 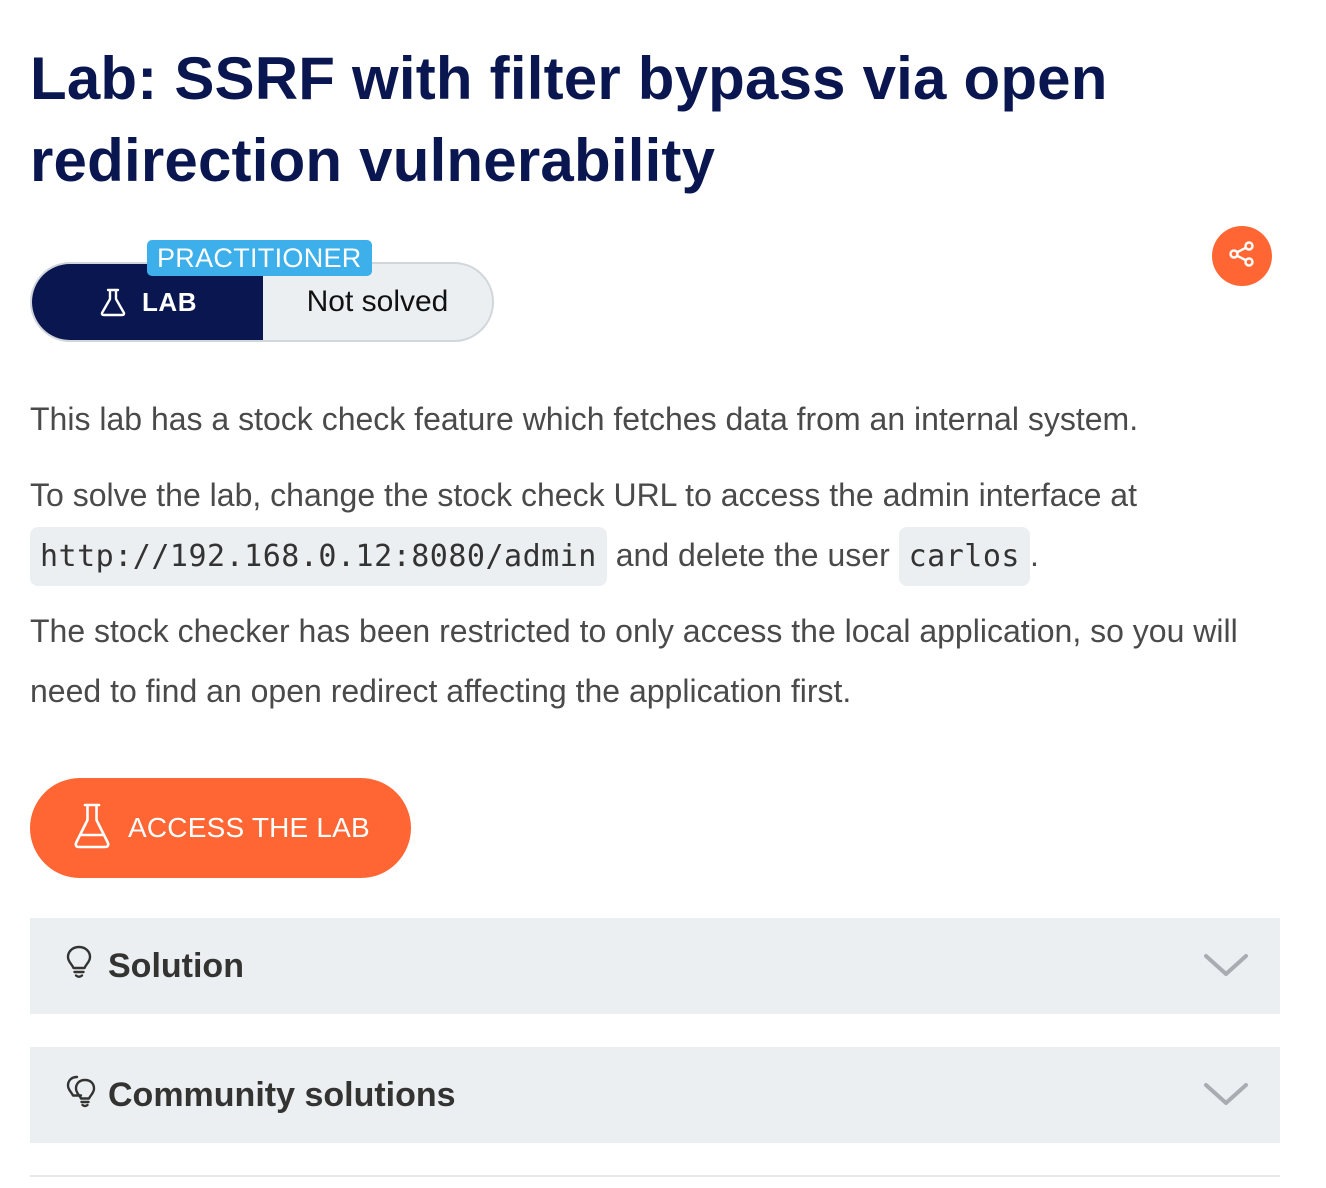 What do you see at coordinates (259, 258) in the screenshot?
I see `difficulty-level-tag: PRACTITIONER` at bounding box center [259, 258].